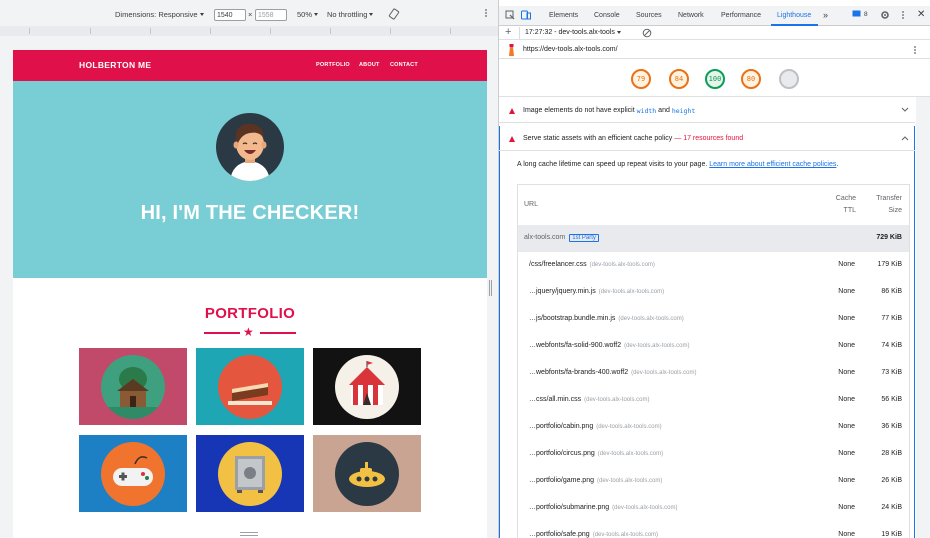 The height and width of the screenshot is (538, 930). Describe the element at coordinates (915, 51) in the screenshot. I see `report-menu-icon` at that location.